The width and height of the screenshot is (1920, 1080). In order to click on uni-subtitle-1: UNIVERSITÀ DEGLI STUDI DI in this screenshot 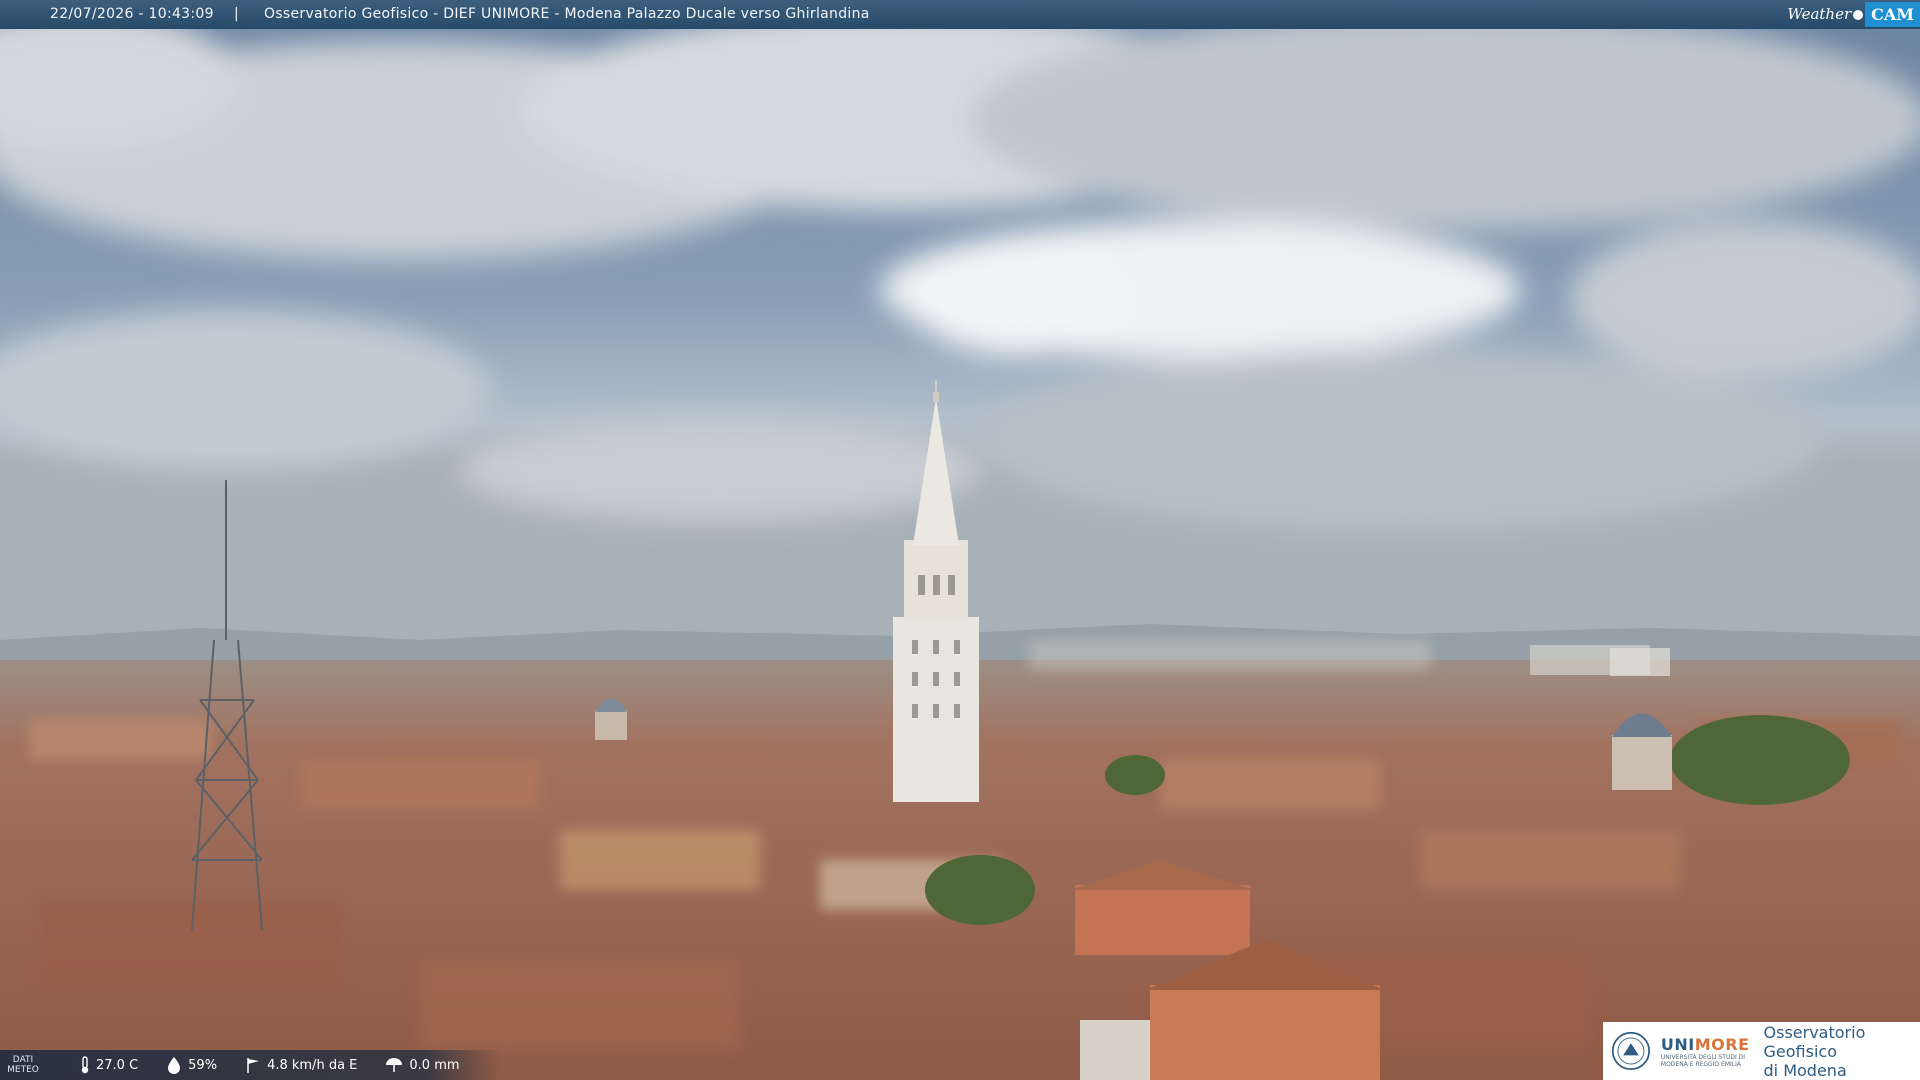, I will do `click(1703, 1057)`.